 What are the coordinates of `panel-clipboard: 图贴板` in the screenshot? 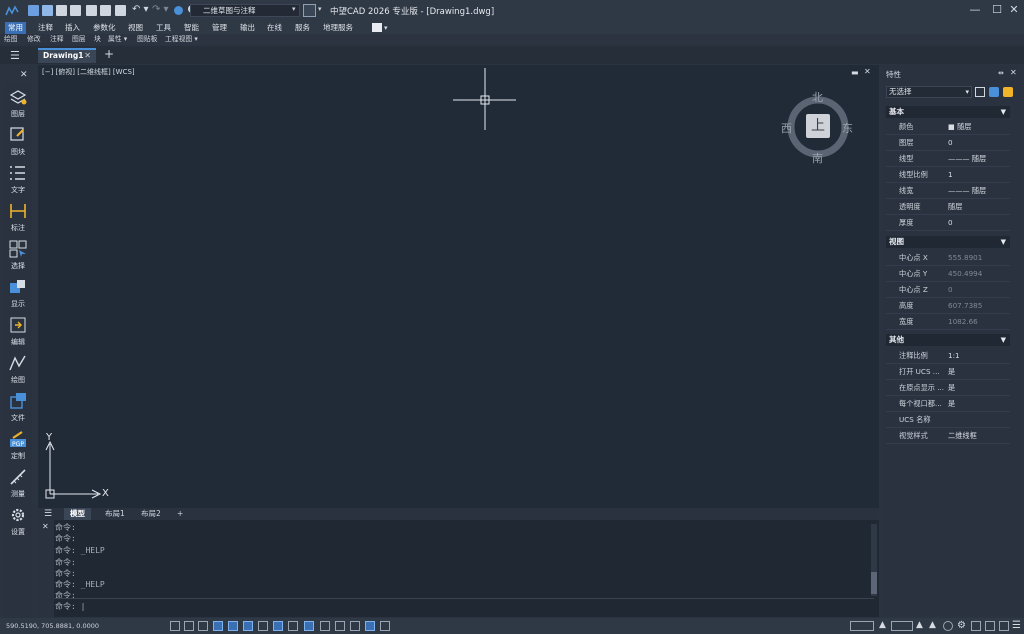 It's located at (147, 39).